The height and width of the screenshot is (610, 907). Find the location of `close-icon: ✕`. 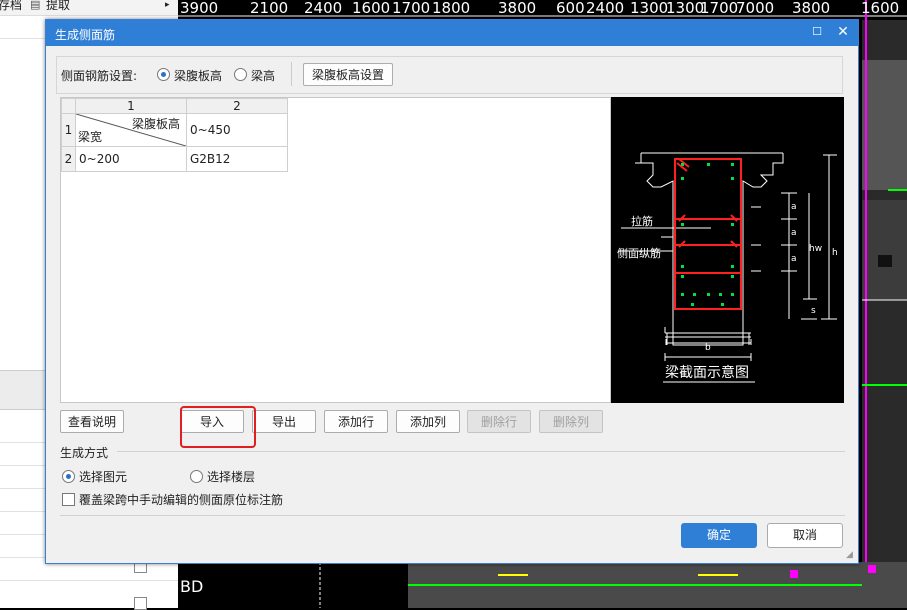

close-icon: ✕ is located at coordinates (843, 32).